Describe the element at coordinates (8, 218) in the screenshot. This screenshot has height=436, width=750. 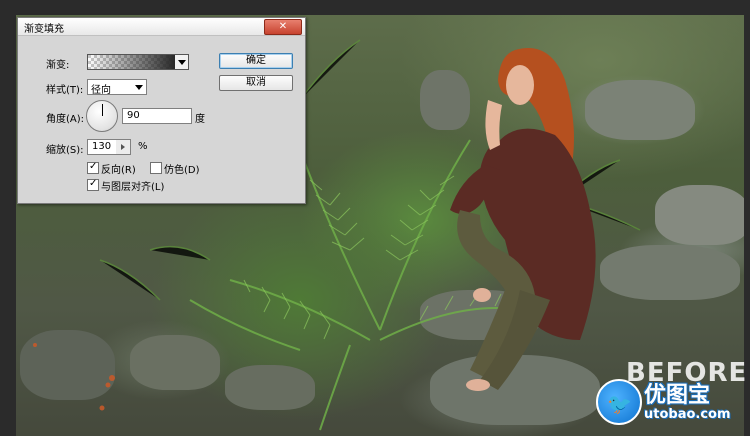
I see `canvas-frame-left` at that location.